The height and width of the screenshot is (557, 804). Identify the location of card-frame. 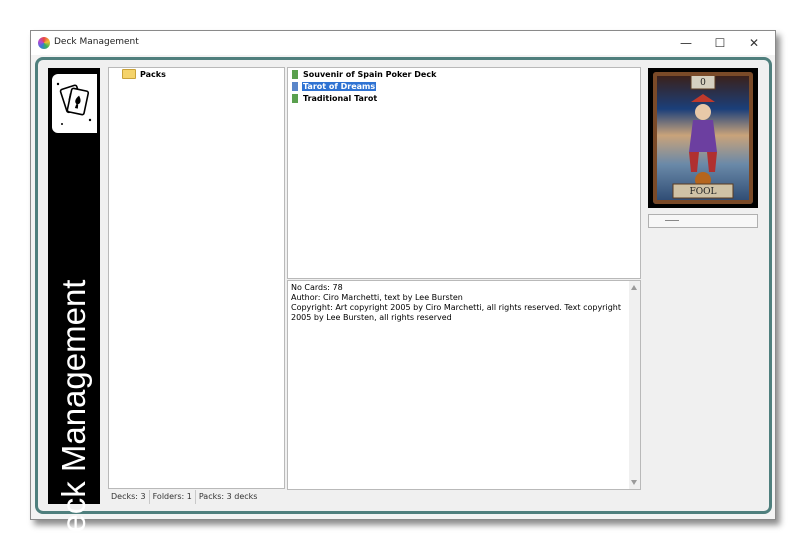
(703, 138).